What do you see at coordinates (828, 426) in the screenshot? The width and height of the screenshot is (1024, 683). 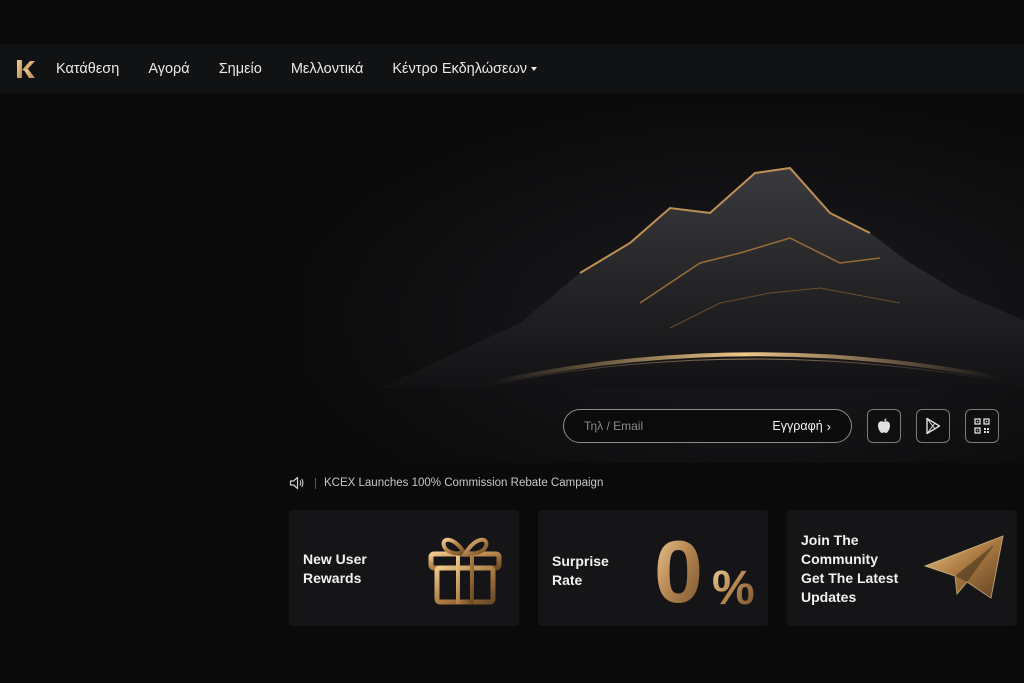 I see `chevron-right-icon: ›` at bounding box center [828, 426].